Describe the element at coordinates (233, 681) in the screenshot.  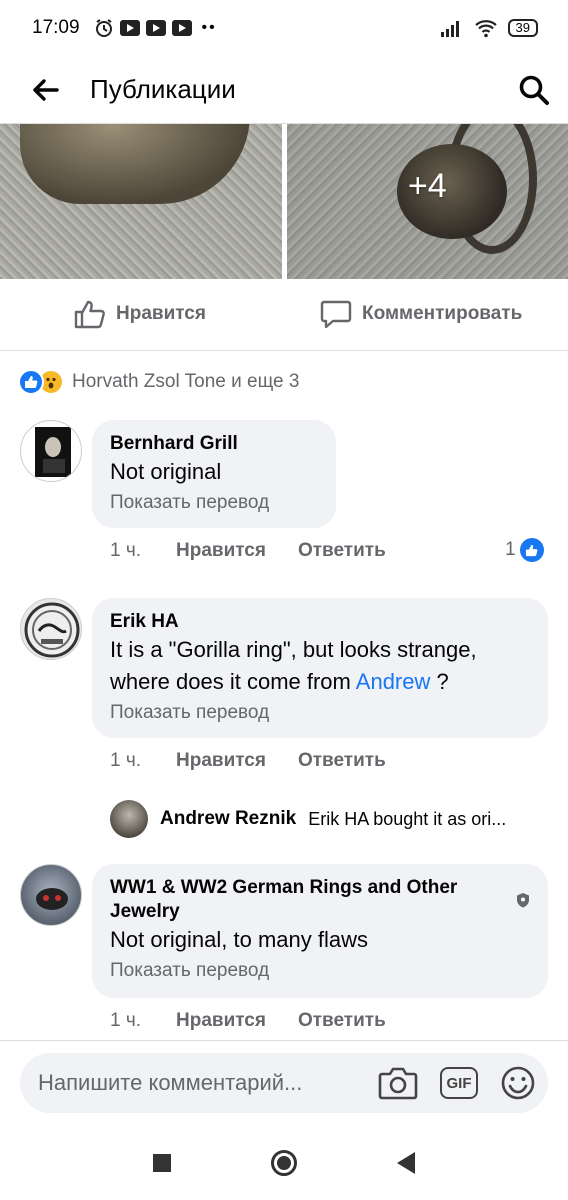
I see `comment-text-segment: where does it come from` at that location.